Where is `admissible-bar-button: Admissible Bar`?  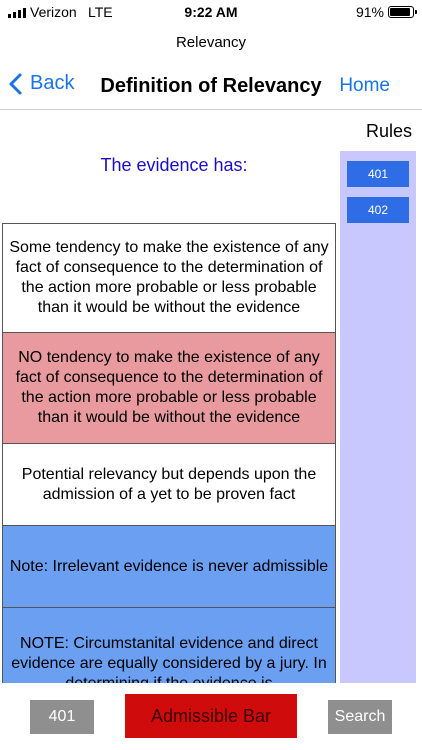
admissible-bar-button: Admissible Bar is located at coordinates (211, 716).